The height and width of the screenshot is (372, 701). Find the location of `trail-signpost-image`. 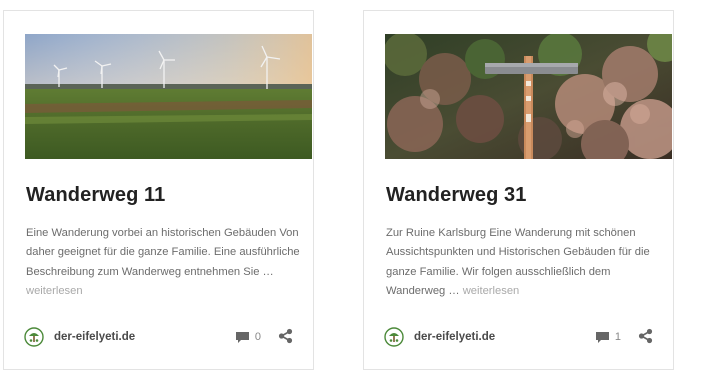

trail-signpost-image is located at coordinates (528, 96).